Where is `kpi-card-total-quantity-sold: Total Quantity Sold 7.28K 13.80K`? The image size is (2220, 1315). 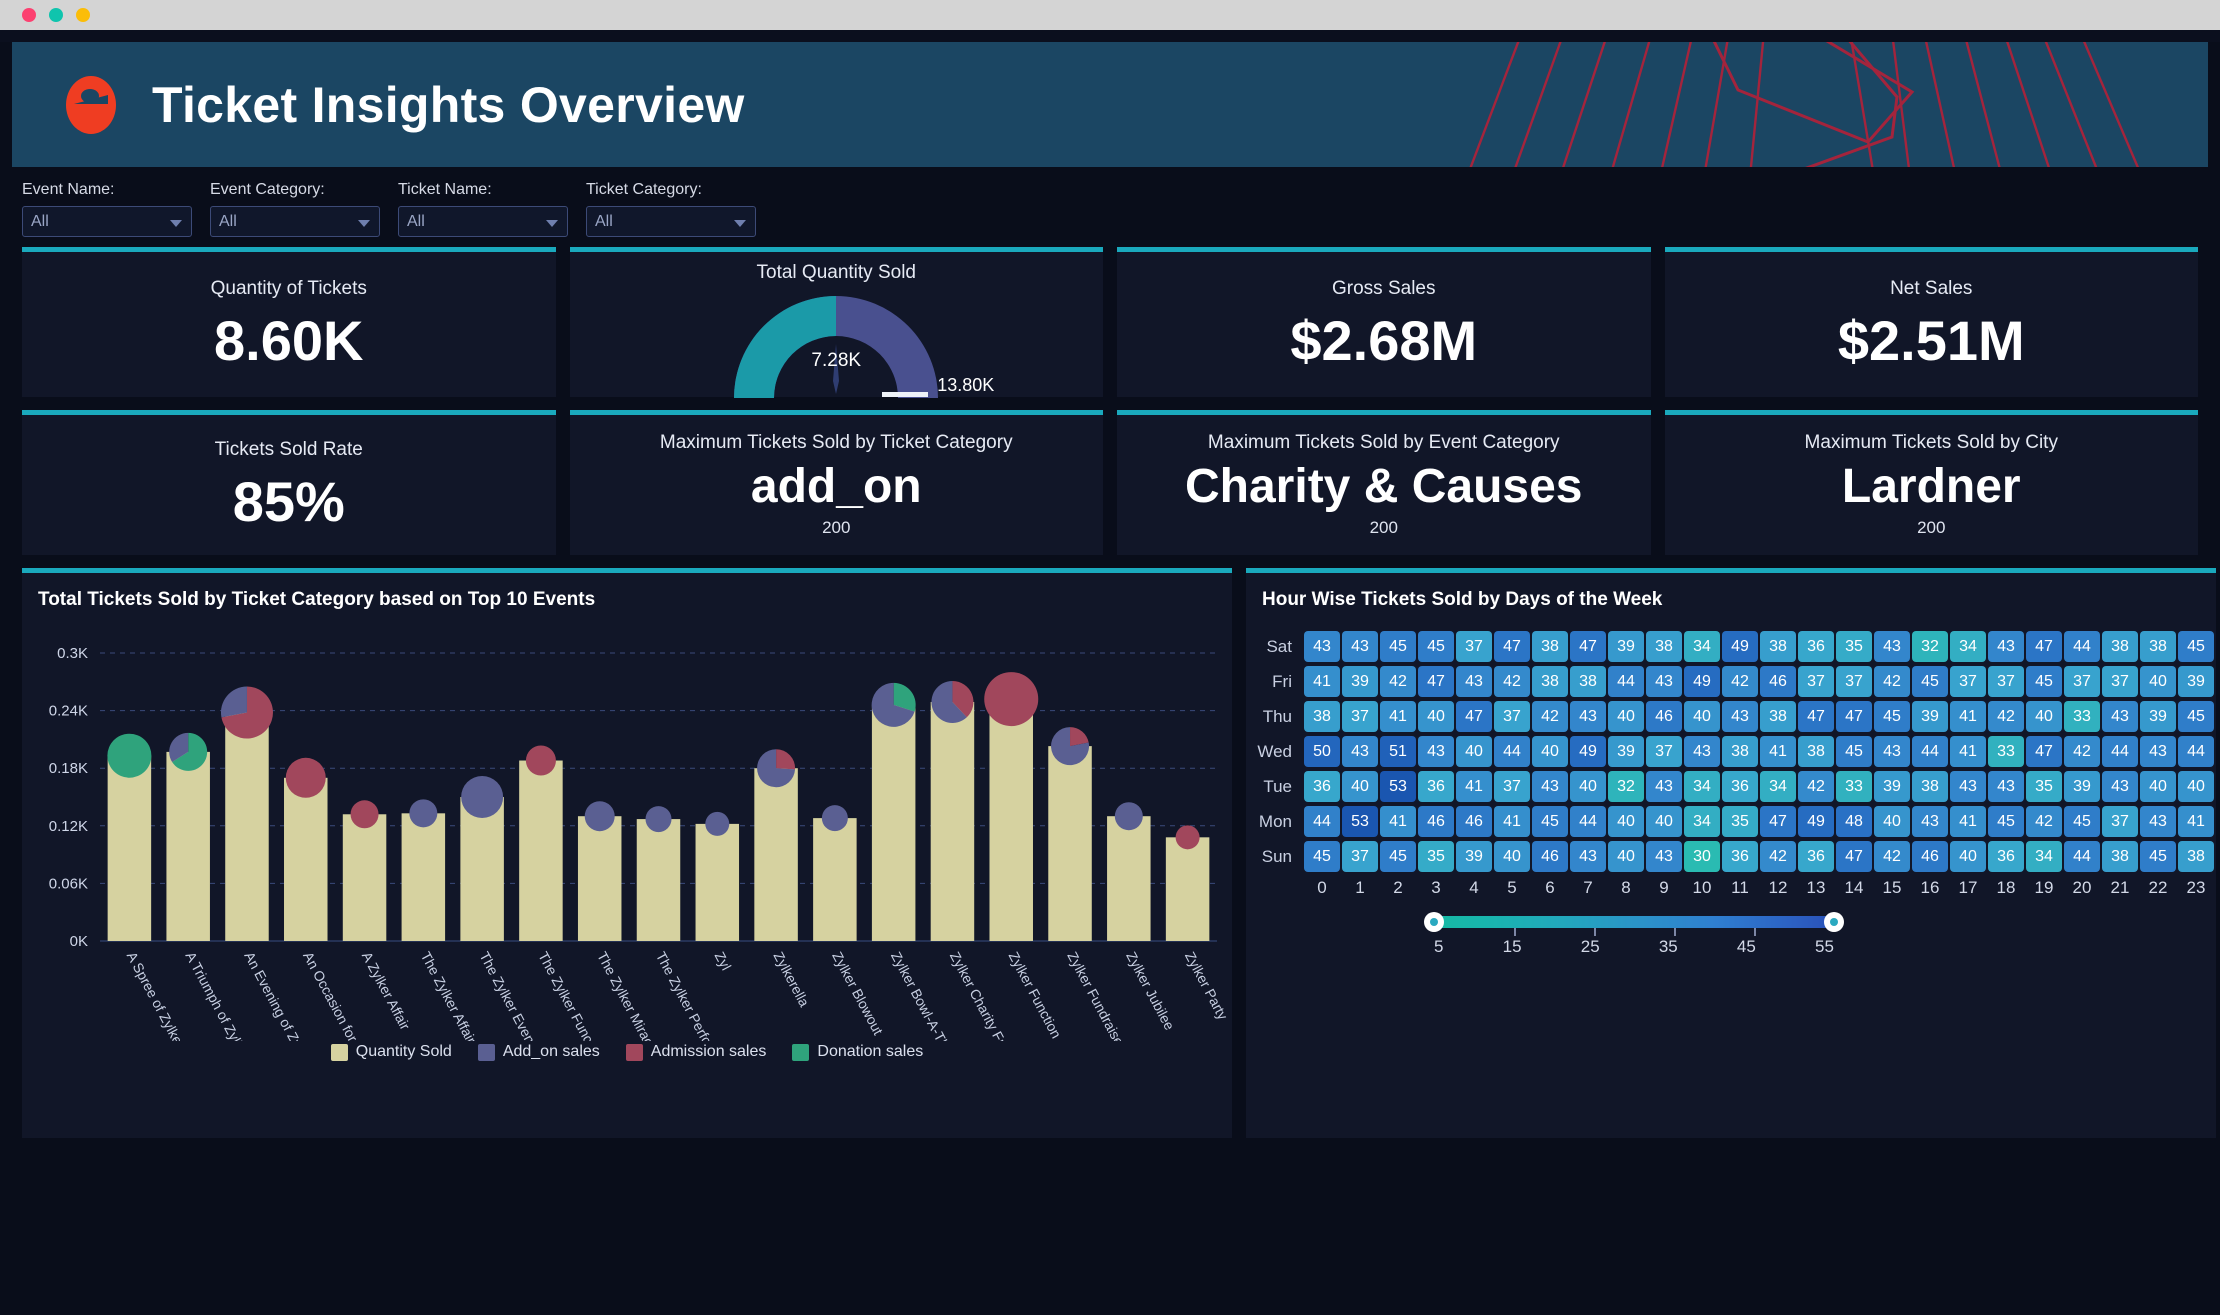
kpi-card-total-quantity-sold: Total Quantity Sold 7.28K 13.80K is located at coordinates (836, 322).